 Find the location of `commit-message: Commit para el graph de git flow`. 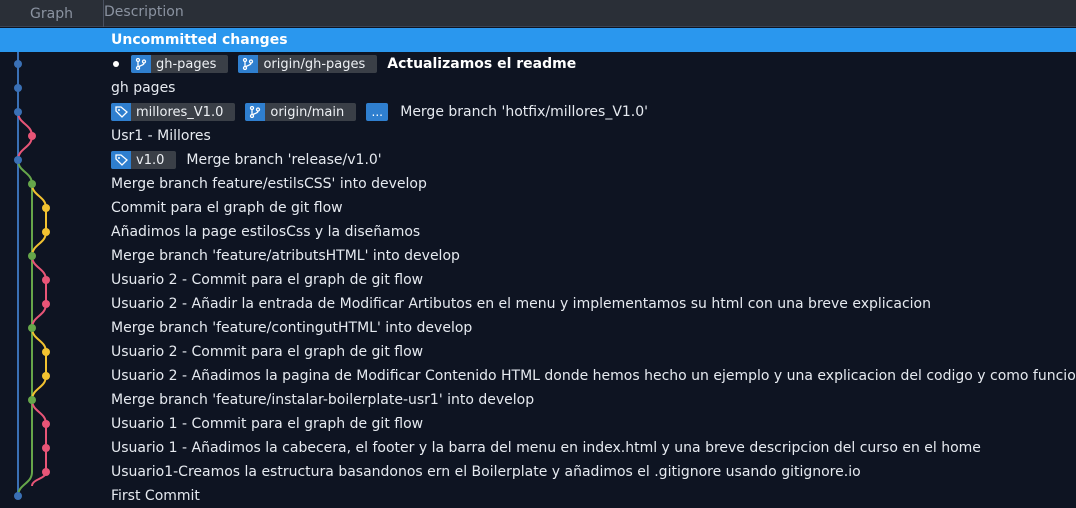

commit-message: Commit para el graph de git flow is located at coordinates (227, 208).